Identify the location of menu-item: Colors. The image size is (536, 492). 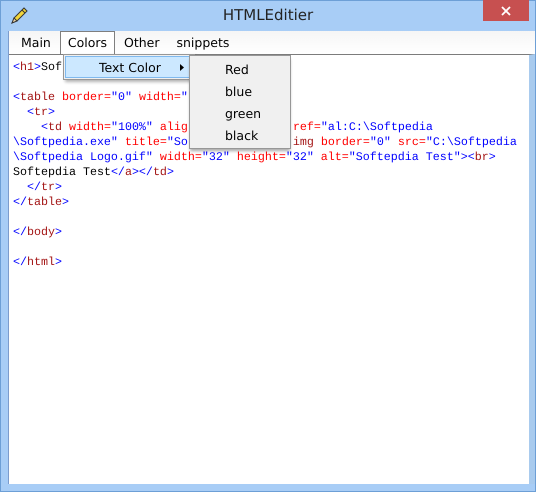
(87, 42).